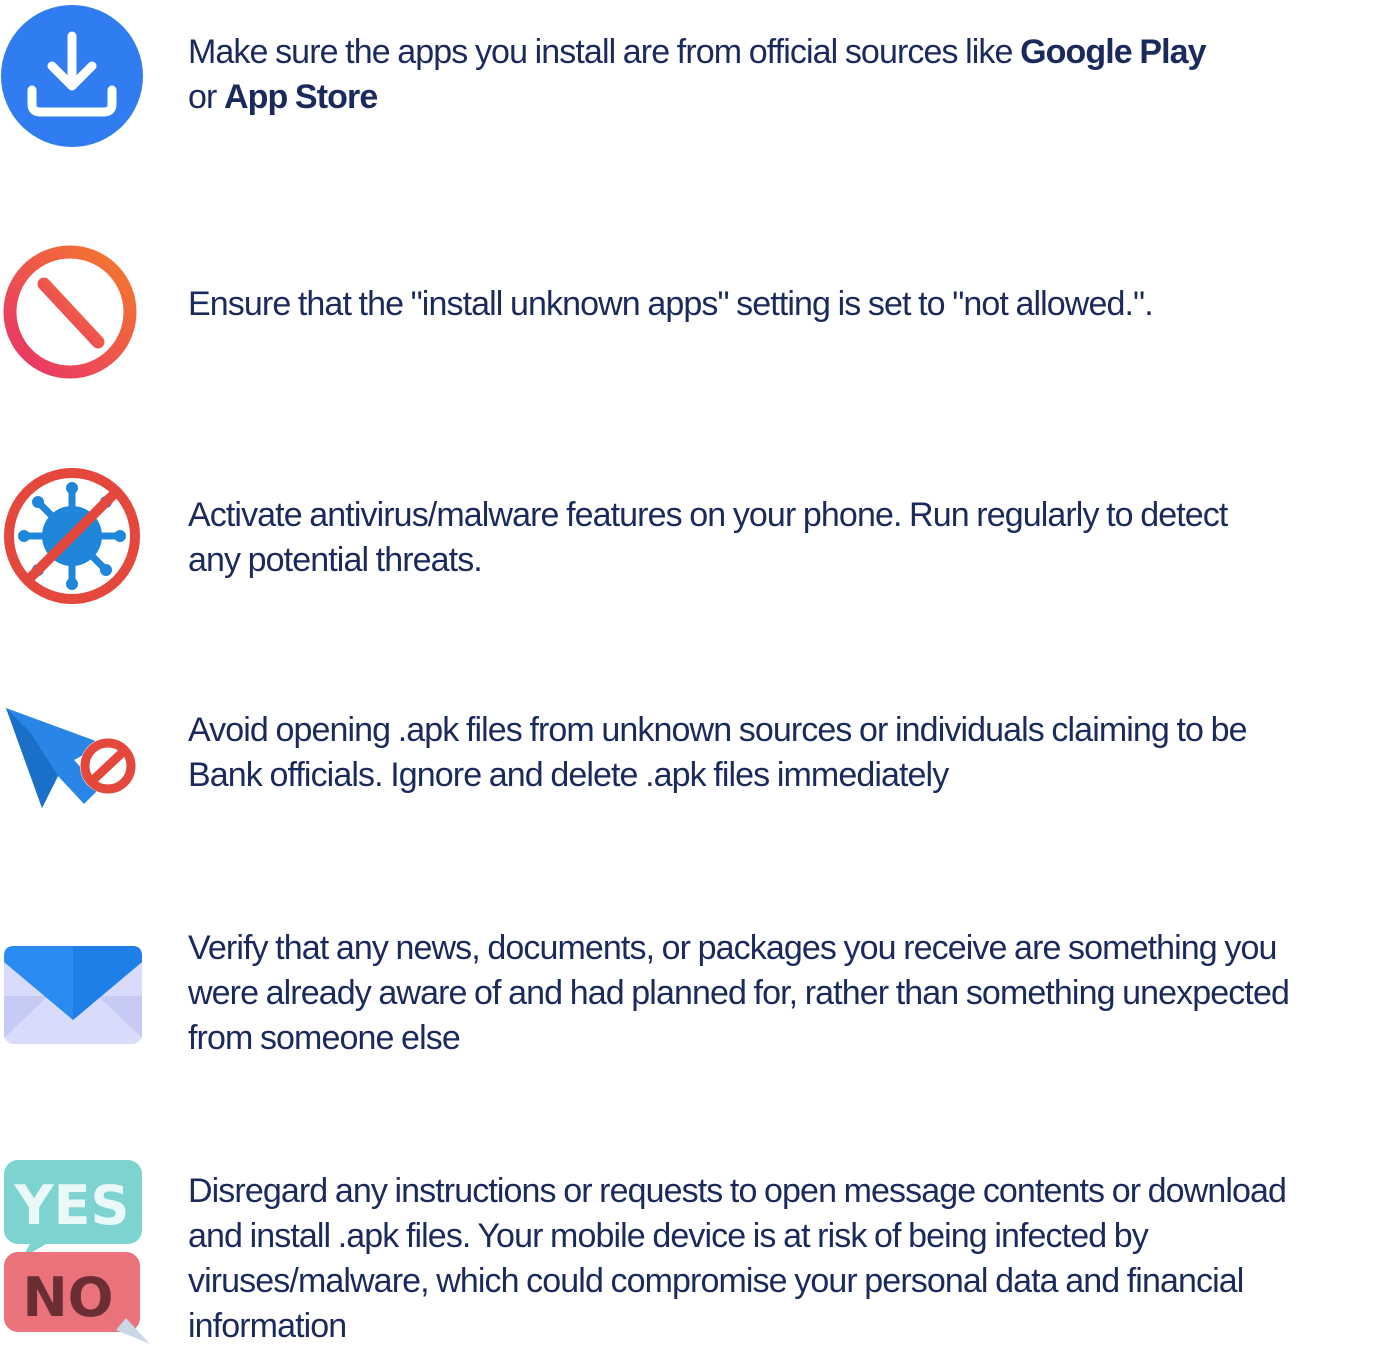 Image resolution: width=1380 pixels, height=1349 pixels. What do you see at coordinates (75, 313) in the screenshot?
I see `no-entry-icon` at bounding box center [75, 313].